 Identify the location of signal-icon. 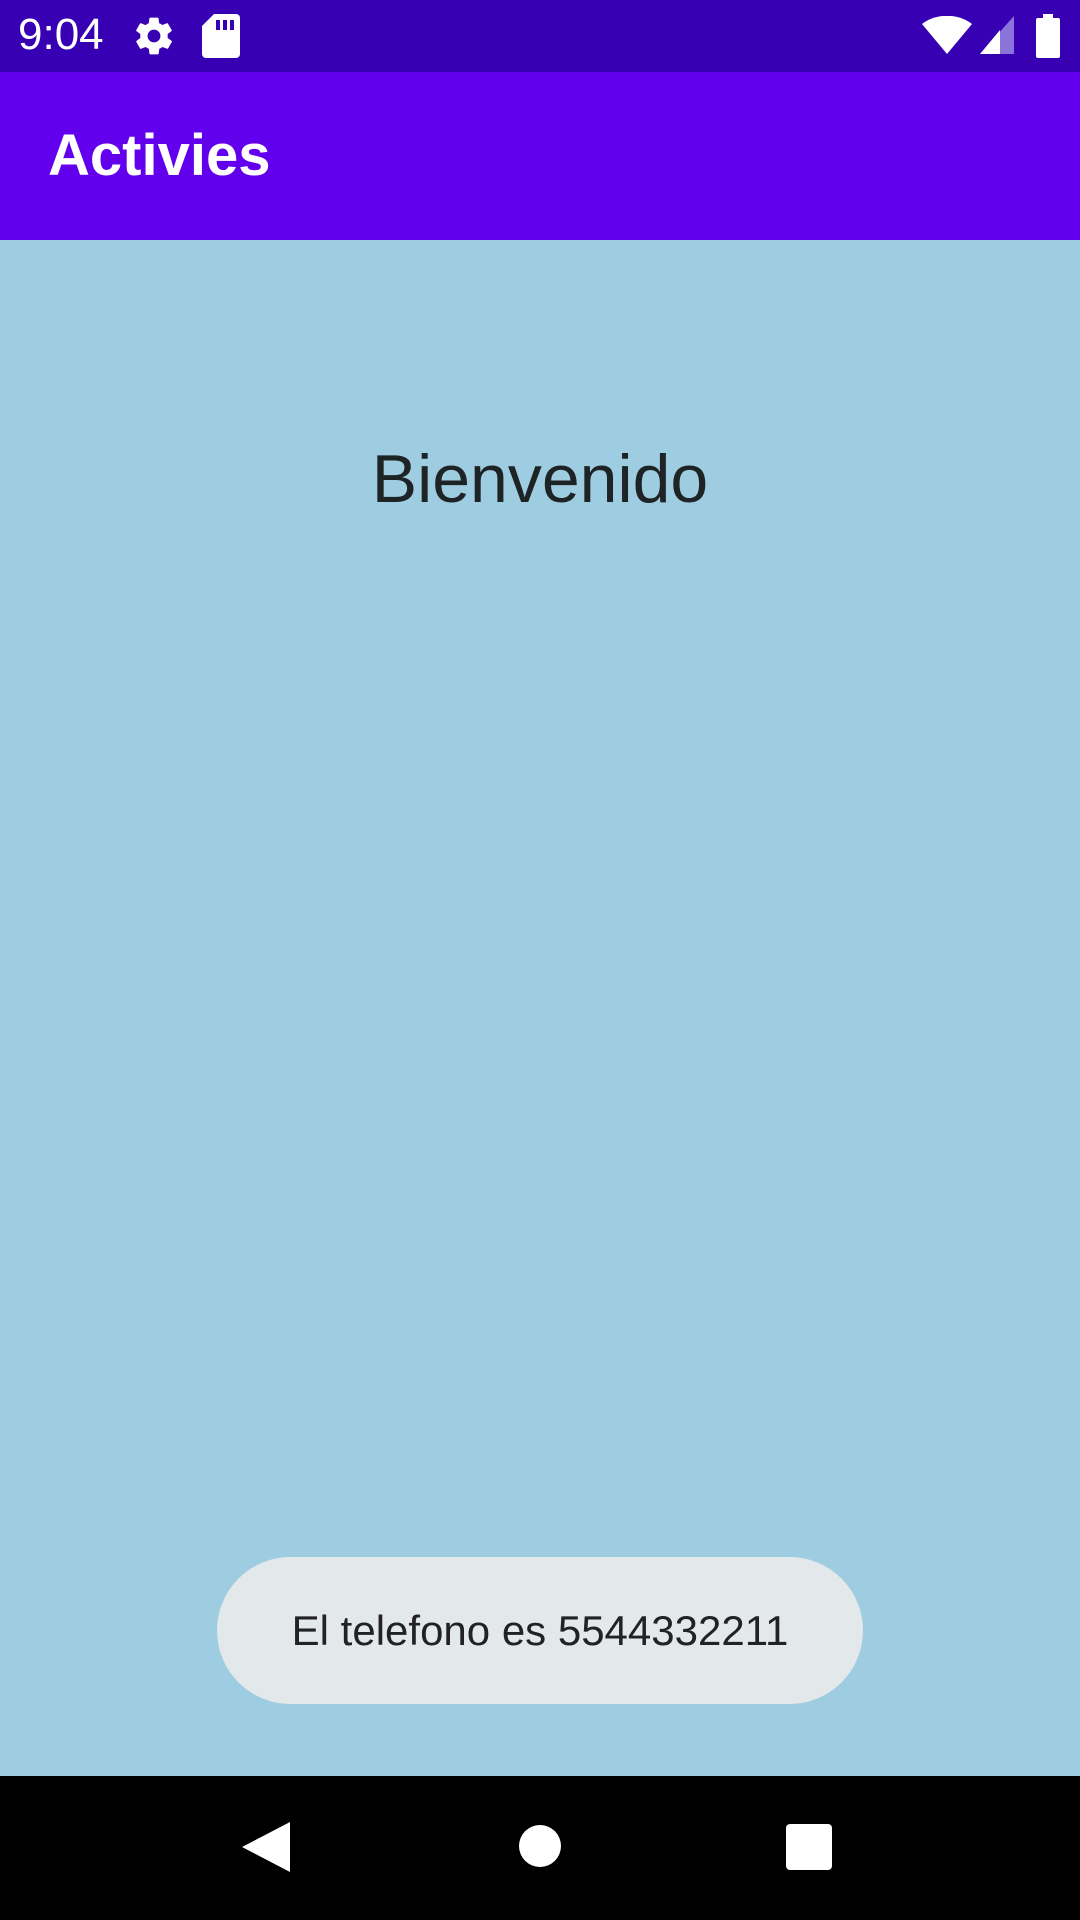
(997, 37).